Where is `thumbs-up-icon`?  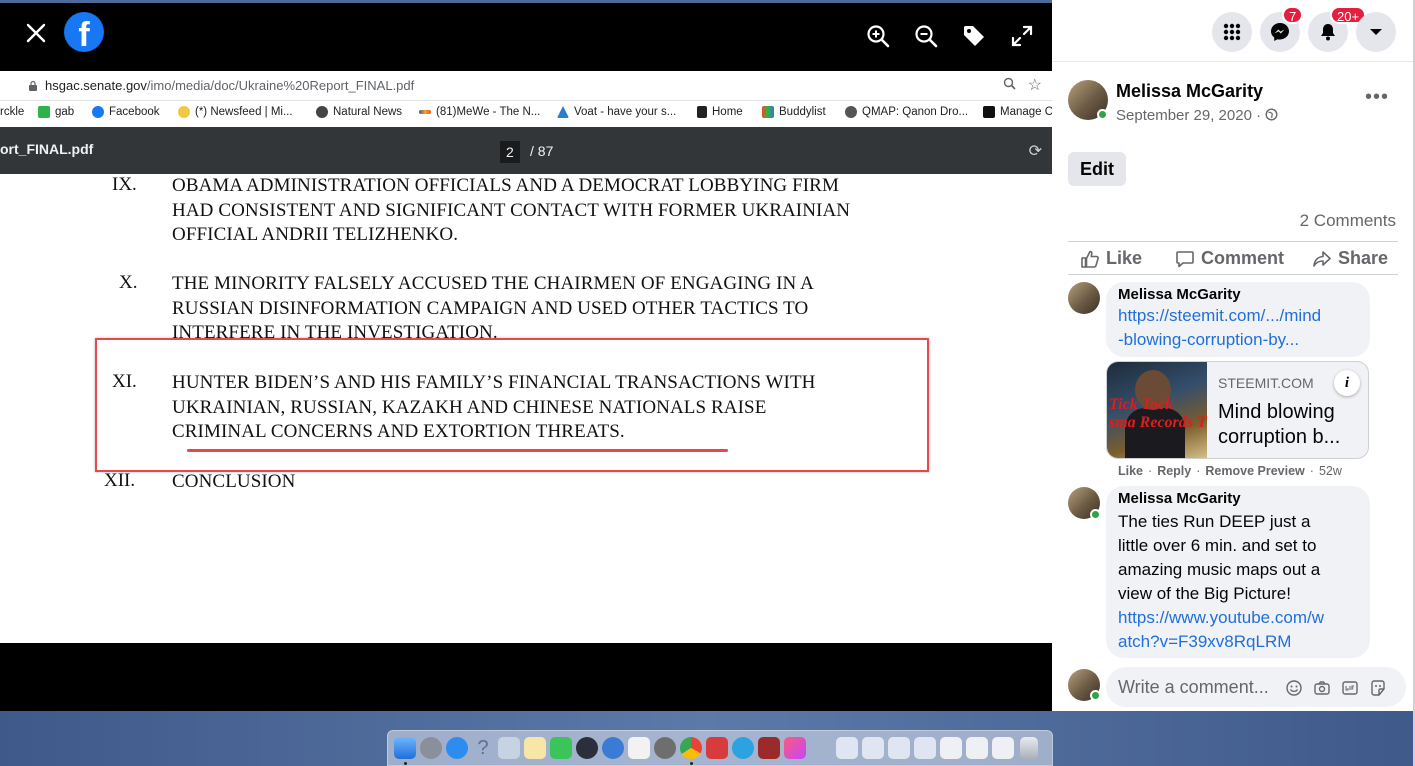
thumbs-up-icon is located at coordinates (1090, 259).